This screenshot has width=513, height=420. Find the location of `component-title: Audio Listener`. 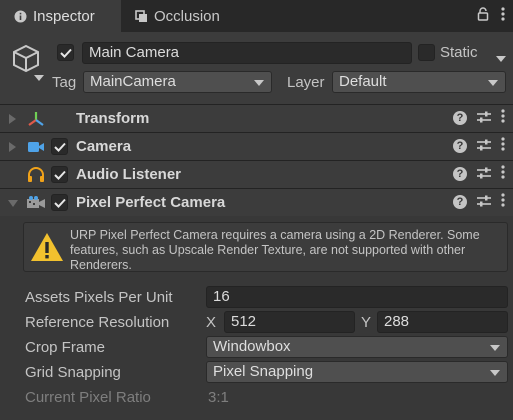

component-title: Audio Listener is located at coordinates (129, 174).